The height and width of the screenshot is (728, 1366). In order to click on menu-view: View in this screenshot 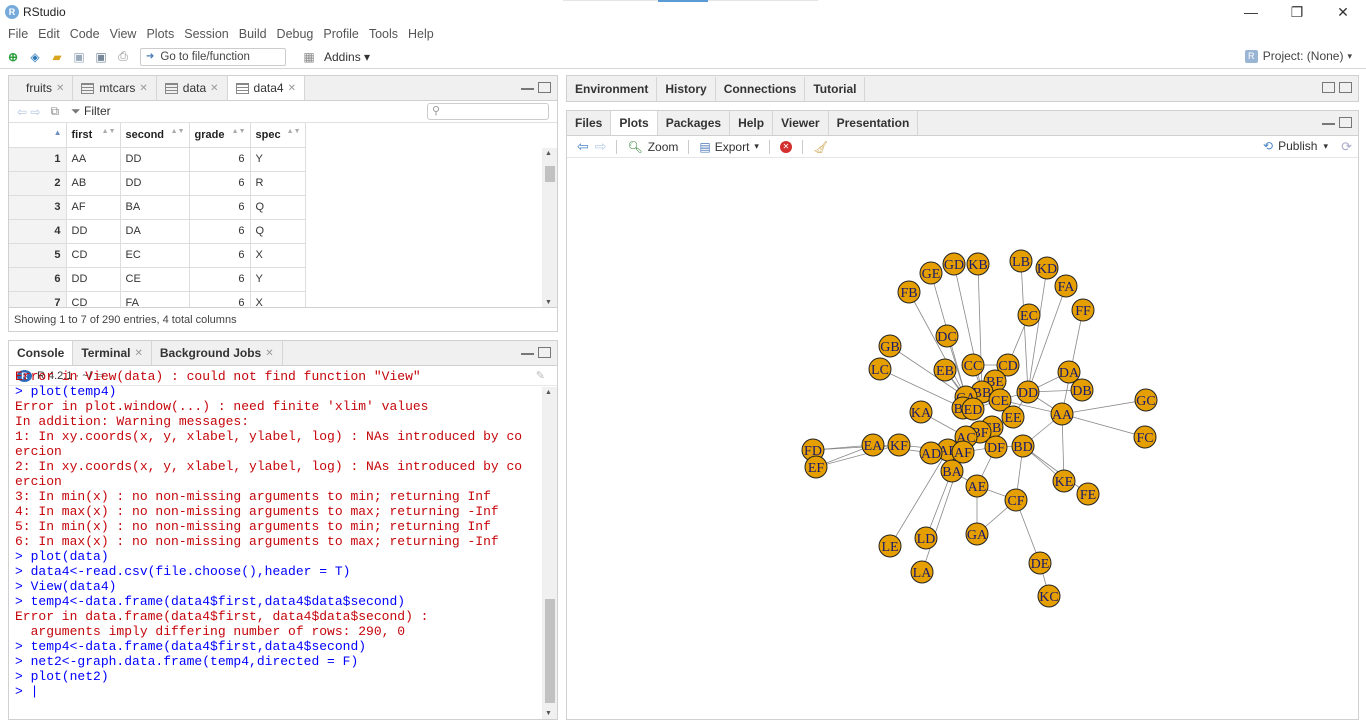, I will do `click(123, 34)`.